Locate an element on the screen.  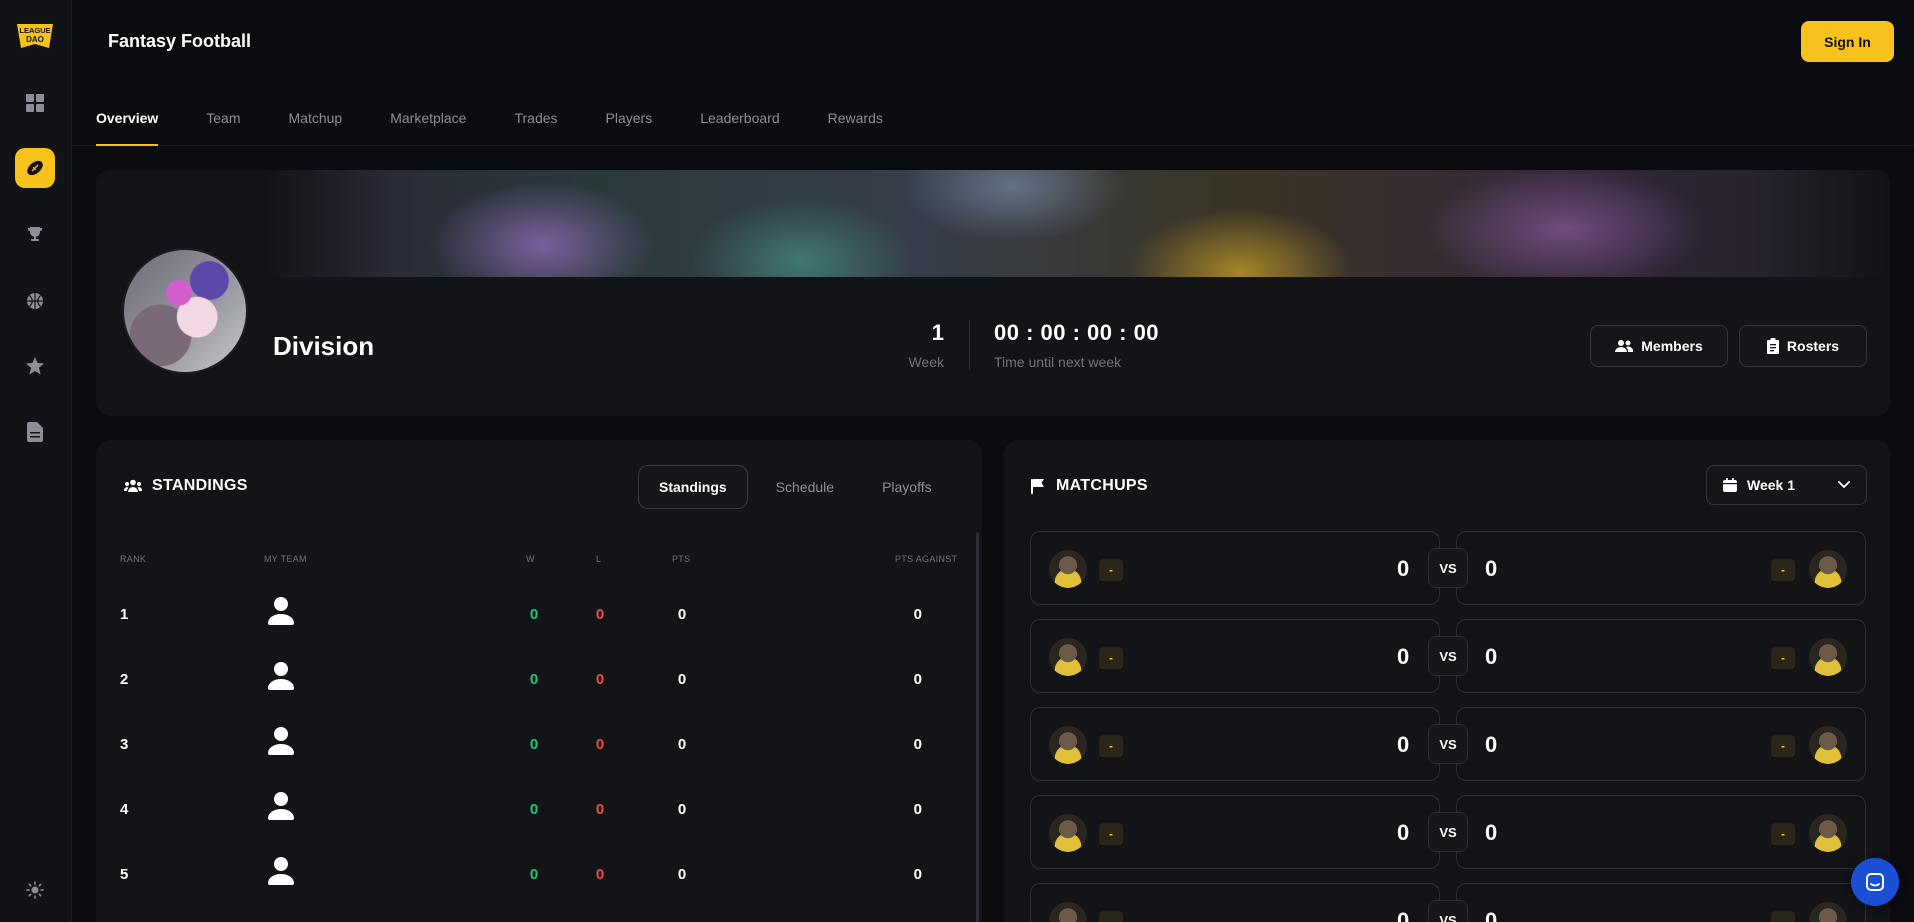
table-row: 1 0 0 0 0 is located at coordinates (536, 617).